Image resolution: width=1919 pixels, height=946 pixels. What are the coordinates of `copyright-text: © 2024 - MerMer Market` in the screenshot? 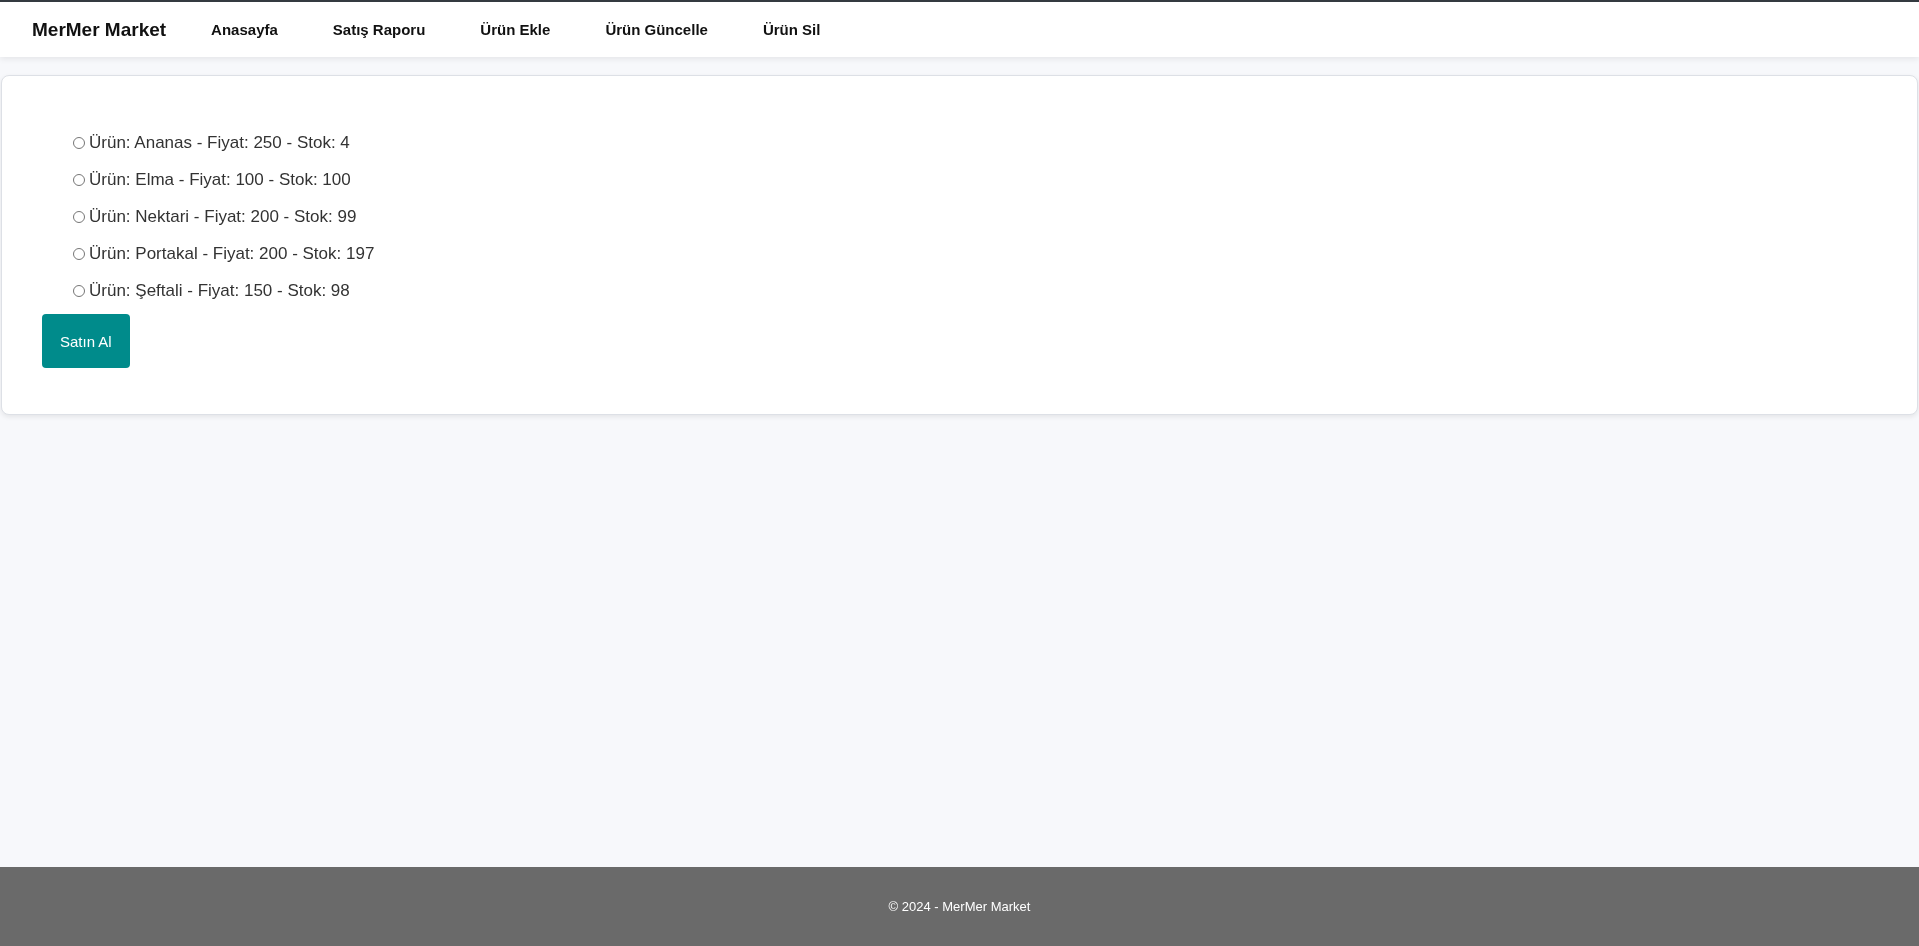 It's located at (959, 906).